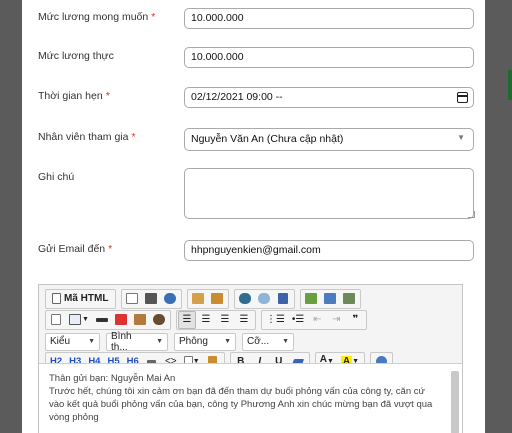 Image resolution: width=512 pixels, height=433 pixels. I want to click on paste-text-icon, so click(217, 298).